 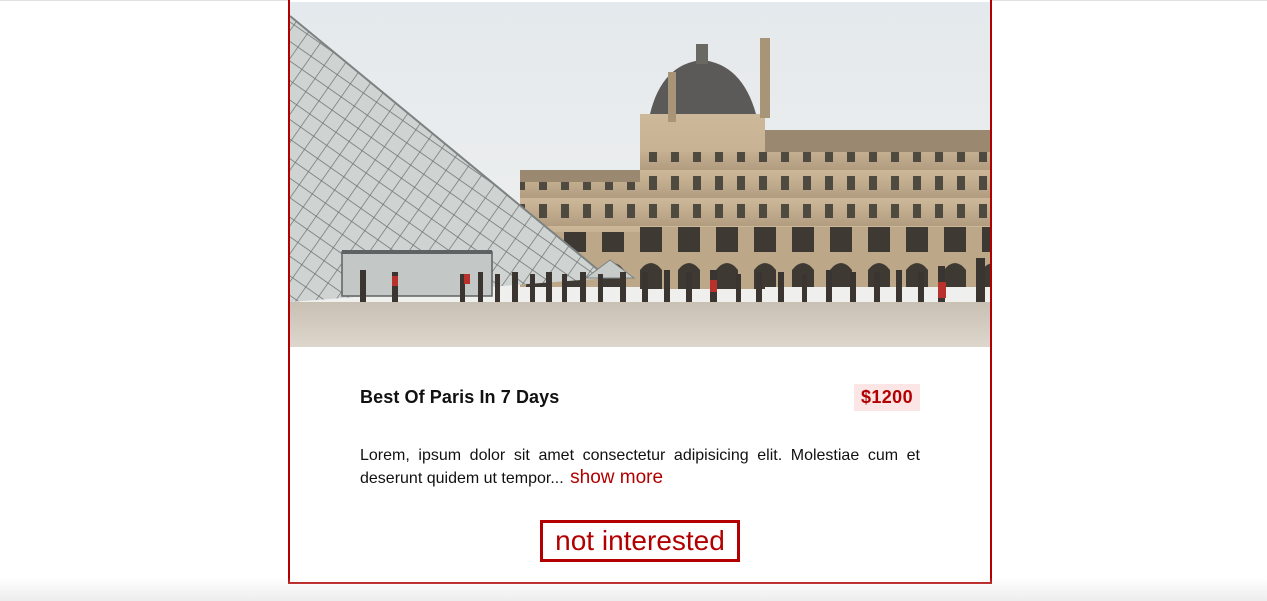 I want to click on not-interested-button: not interested, so click(x=640, y=541).